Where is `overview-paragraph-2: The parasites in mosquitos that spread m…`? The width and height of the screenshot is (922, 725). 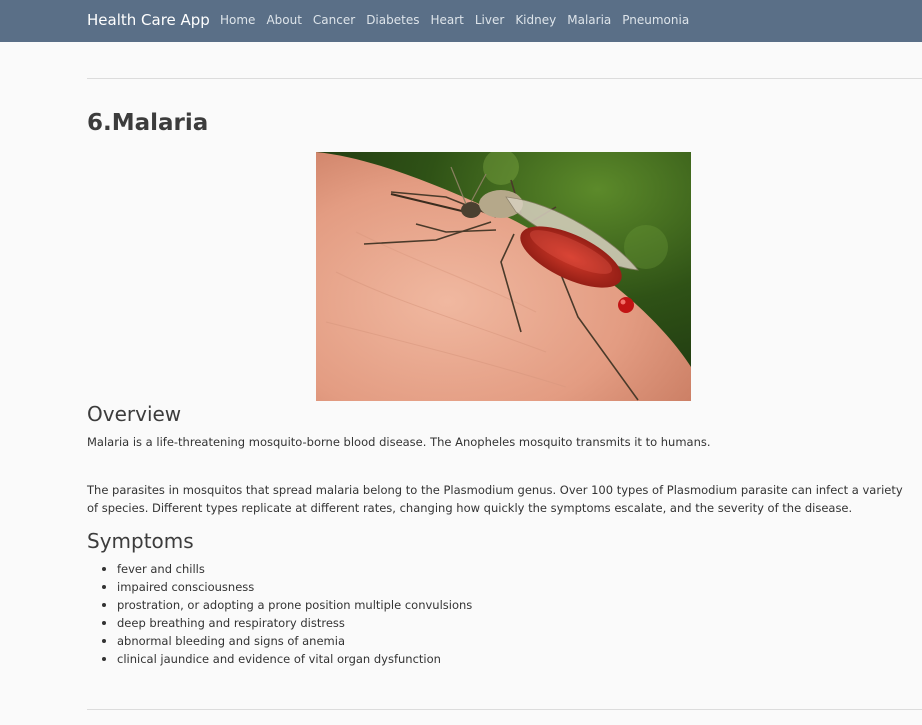 overview-paragraph-2: The parasites in mosquitos that spread m… is located at coordinates (495, 499).